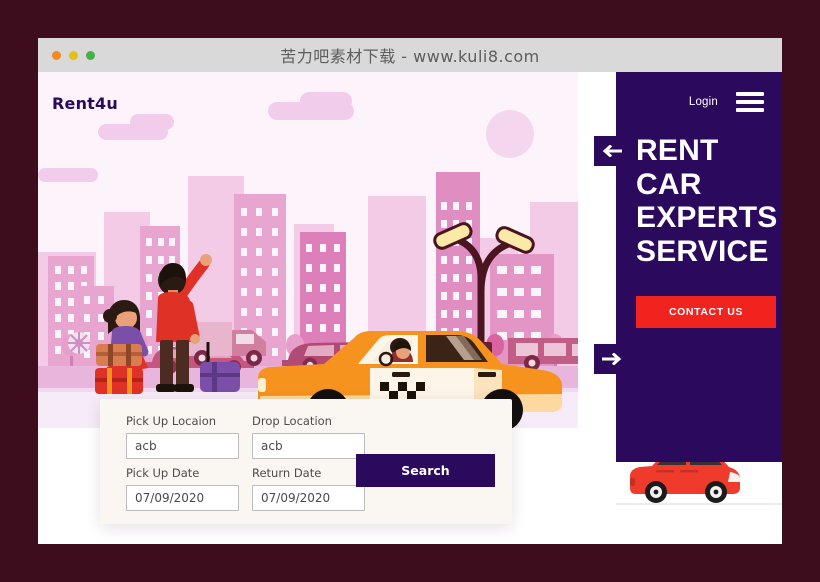 The height and width of the screenshot is (582, 820). I want to click on hero-heading-line-1: RENT CAR, so click(677, 167).